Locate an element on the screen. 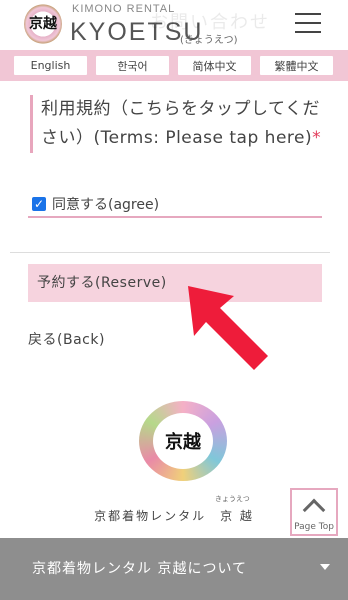 Image resolution: width=348 pixels, height=600 pixels. page-top-button: Page Top is located at coordinates (314, 512).